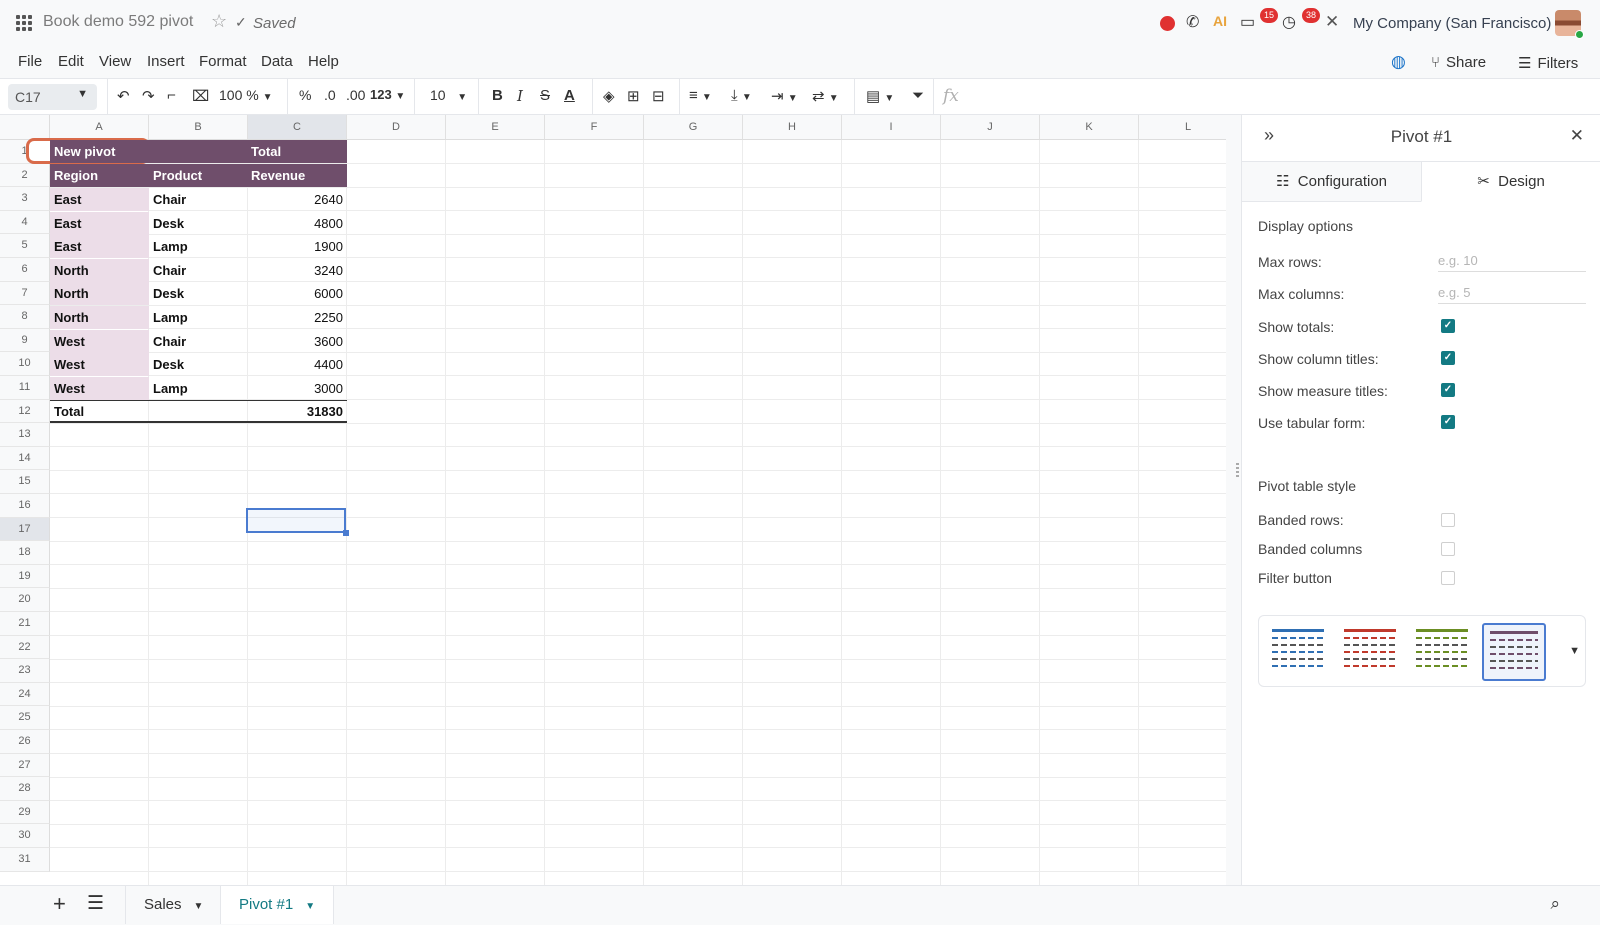 The image size is (1600, 925). What do you see at coordinates (880, 96) in the screenshot?
I see `conditional-format-icon: ▤ ▼` at bounding box center [880, 96].